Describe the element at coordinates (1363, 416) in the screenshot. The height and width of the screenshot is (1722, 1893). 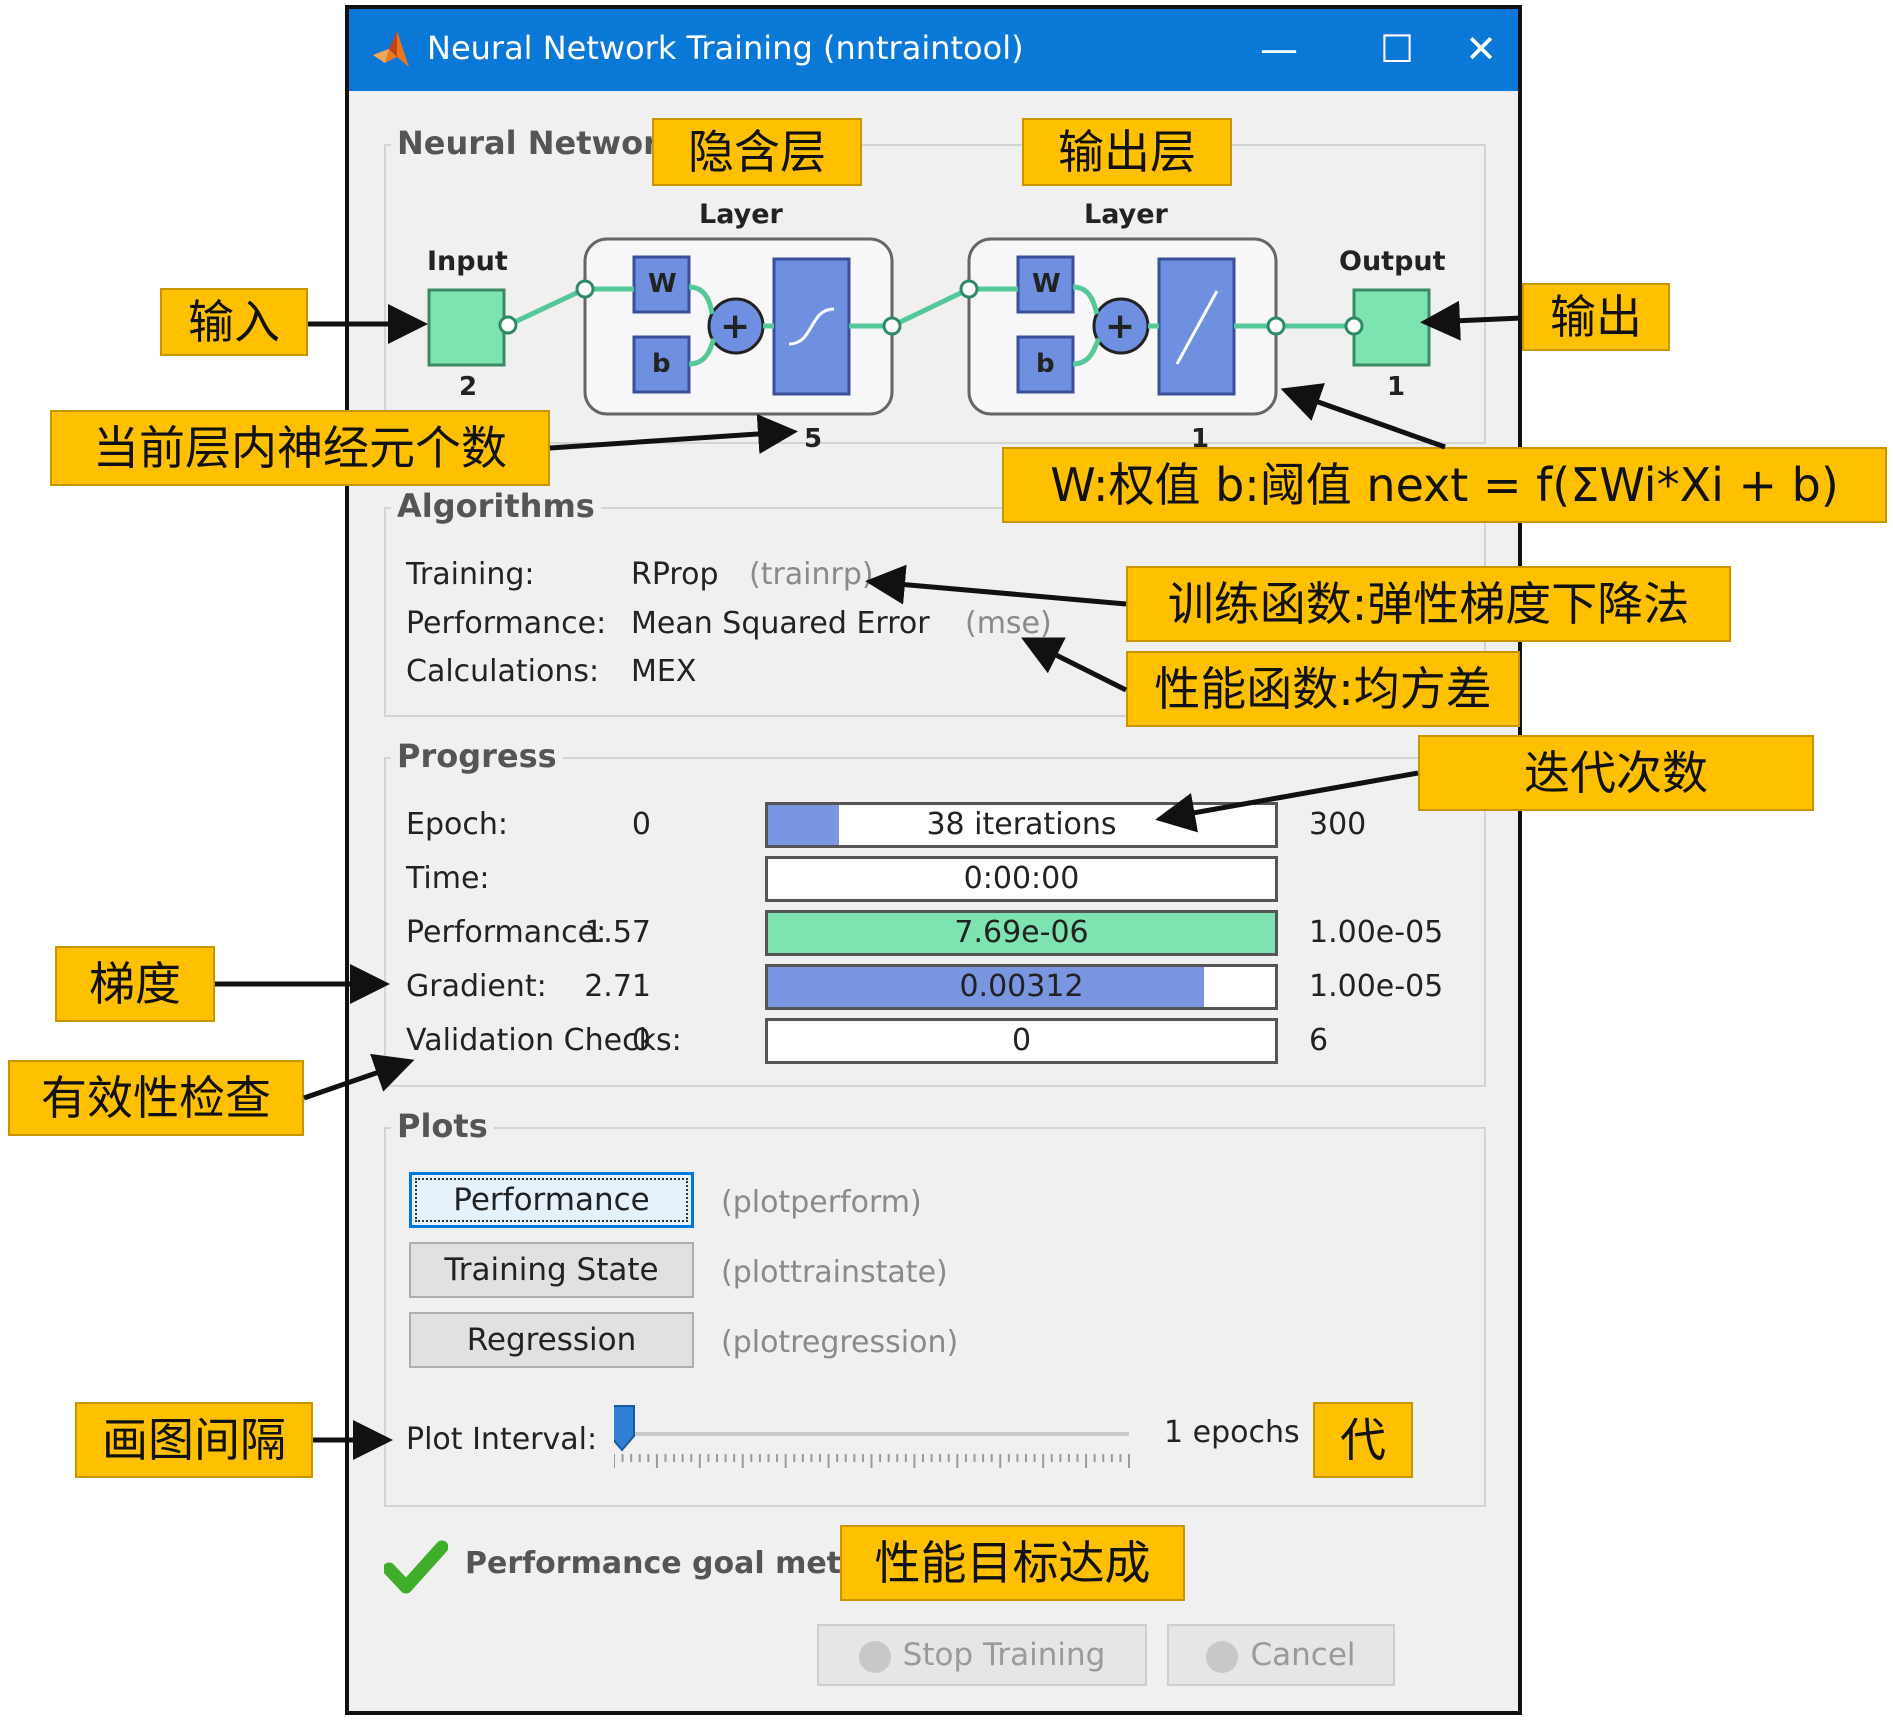
I see `arrow-formula` at that location.